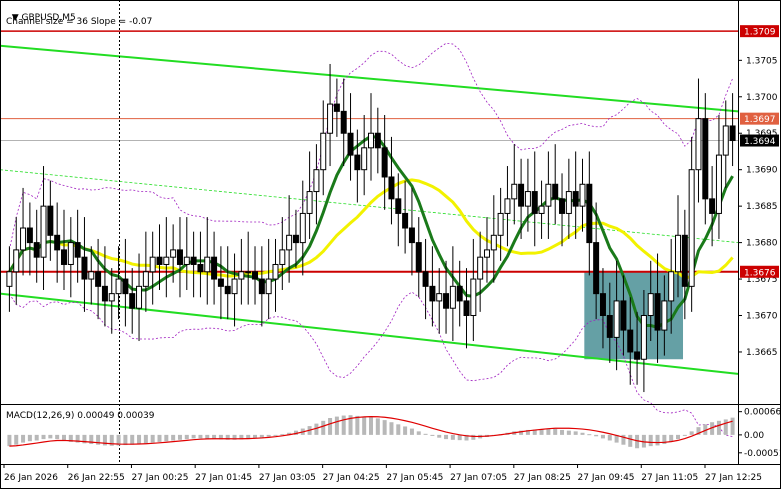  What do you see at coordinates (369, 78) in the screenshot?
I see `channel-upper-line` at bounding box center [369, 78].